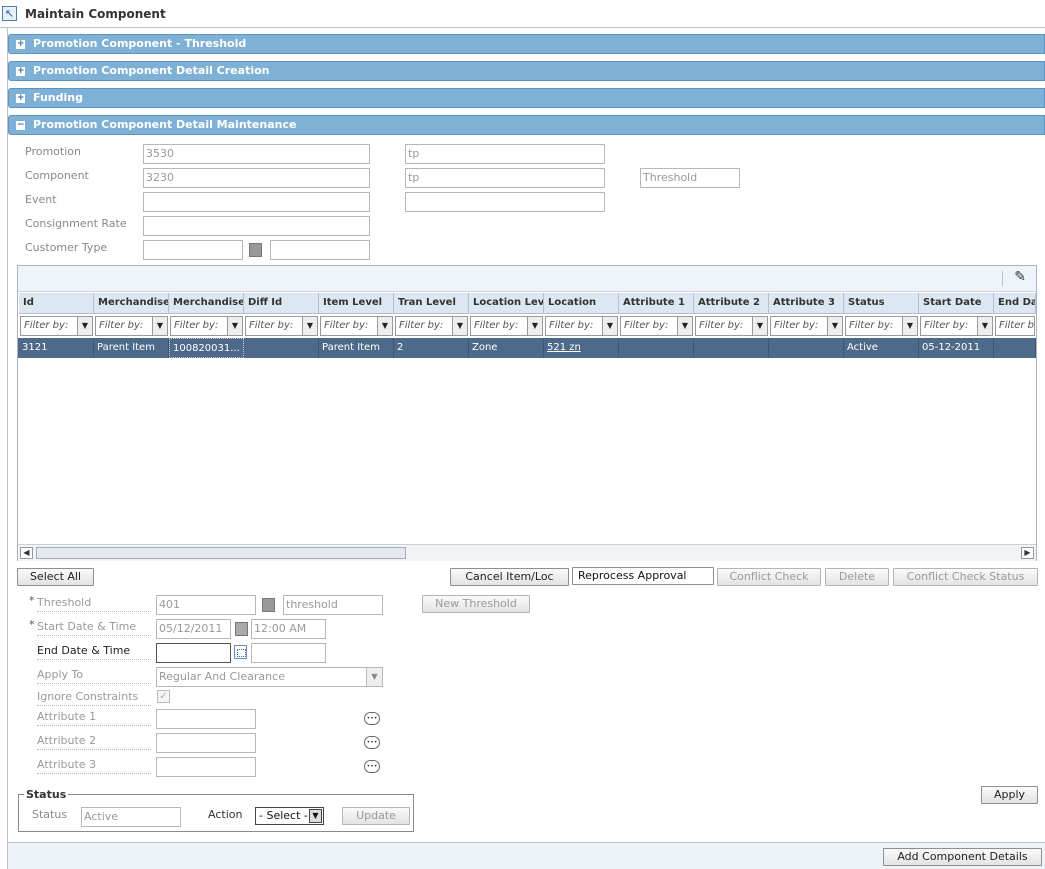  What do you see at coordinates (94, 604) in the screenshot?
I see `threshold-label: Threshold` at bounding box center [94, 604].